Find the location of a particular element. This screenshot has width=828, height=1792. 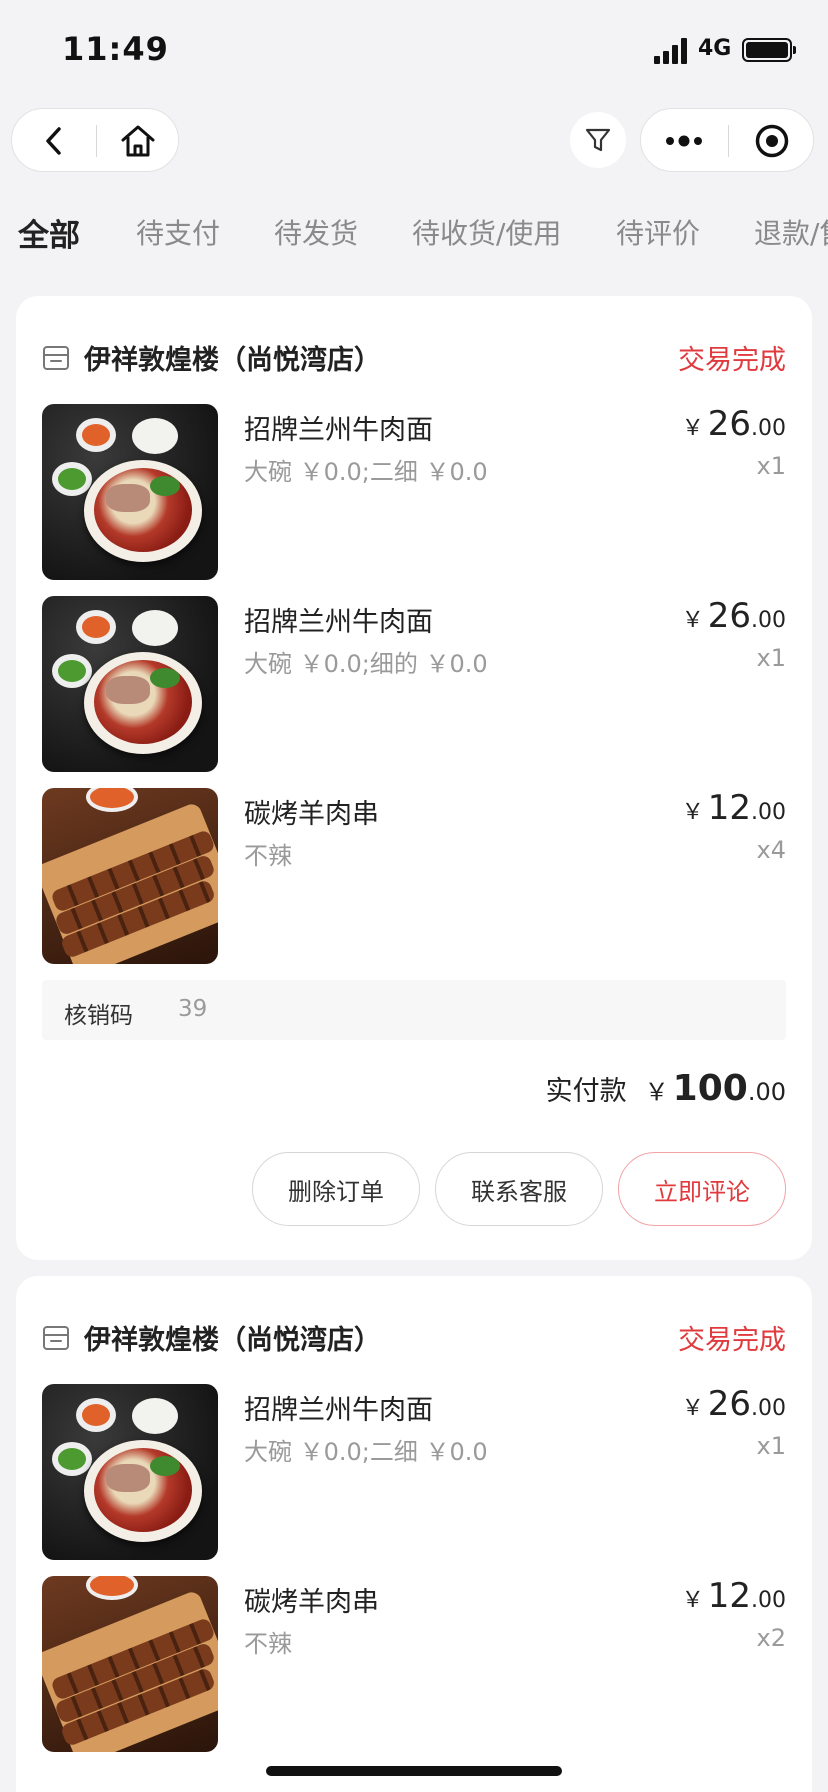

order-item: 碳烤羊肉串 不辣 ￥ 12.00 x4 is located at coordinates (414, 876).